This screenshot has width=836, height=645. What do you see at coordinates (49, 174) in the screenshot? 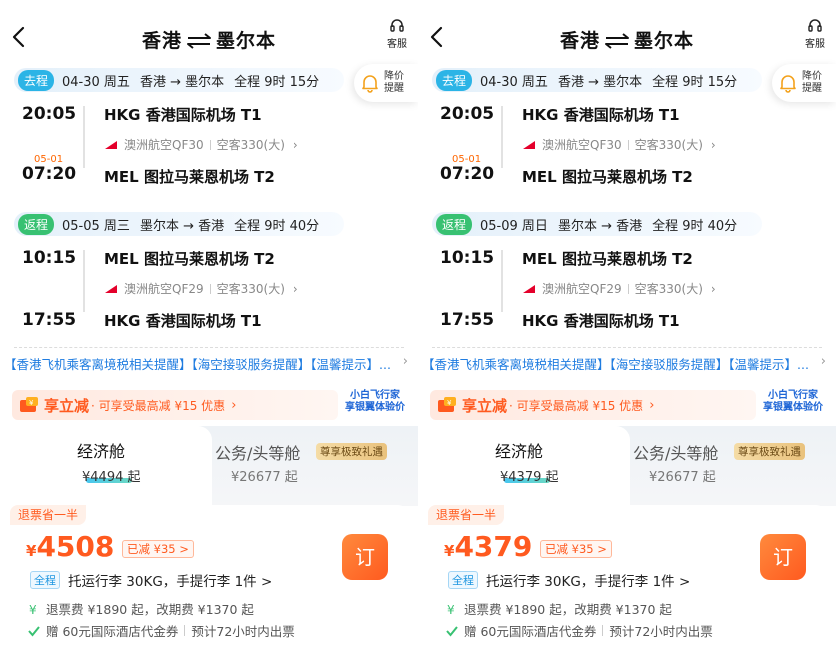
I see `outbound-arrival-time: 07:20` at bounding box center [49, 174].